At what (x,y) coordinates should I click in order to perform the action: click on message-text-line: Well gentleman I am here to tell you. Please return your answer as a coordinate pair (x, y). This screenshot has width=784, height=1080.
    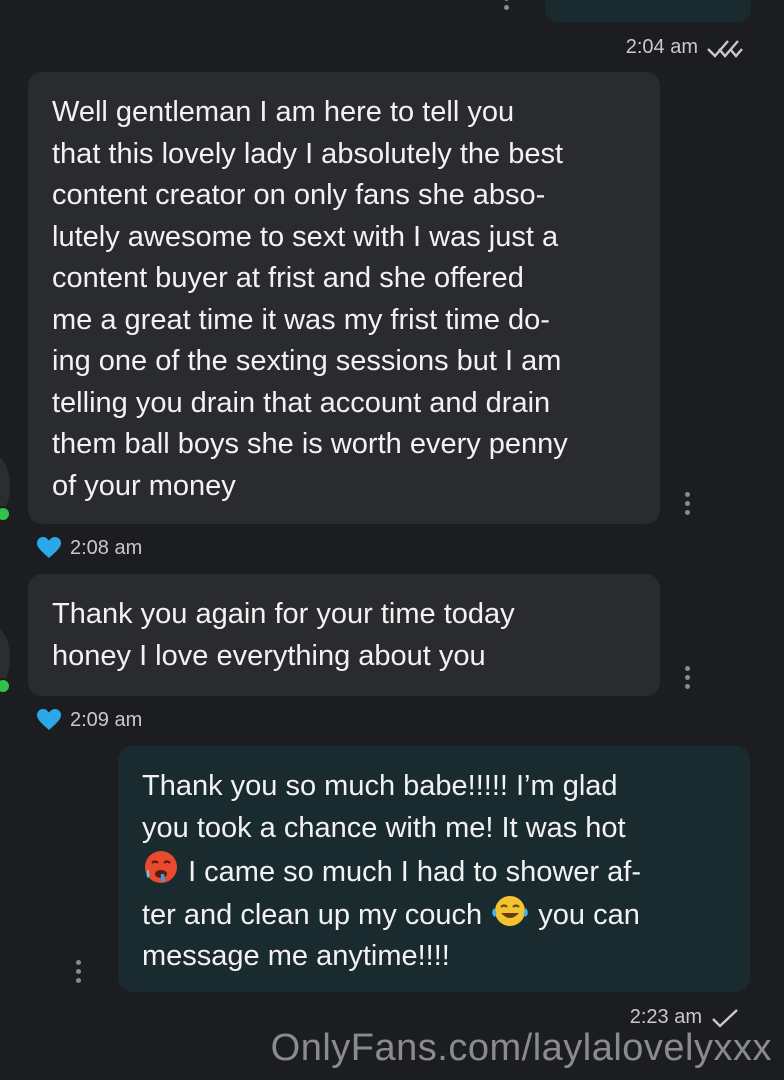
    Looking at the image, I should click on (283, 112).